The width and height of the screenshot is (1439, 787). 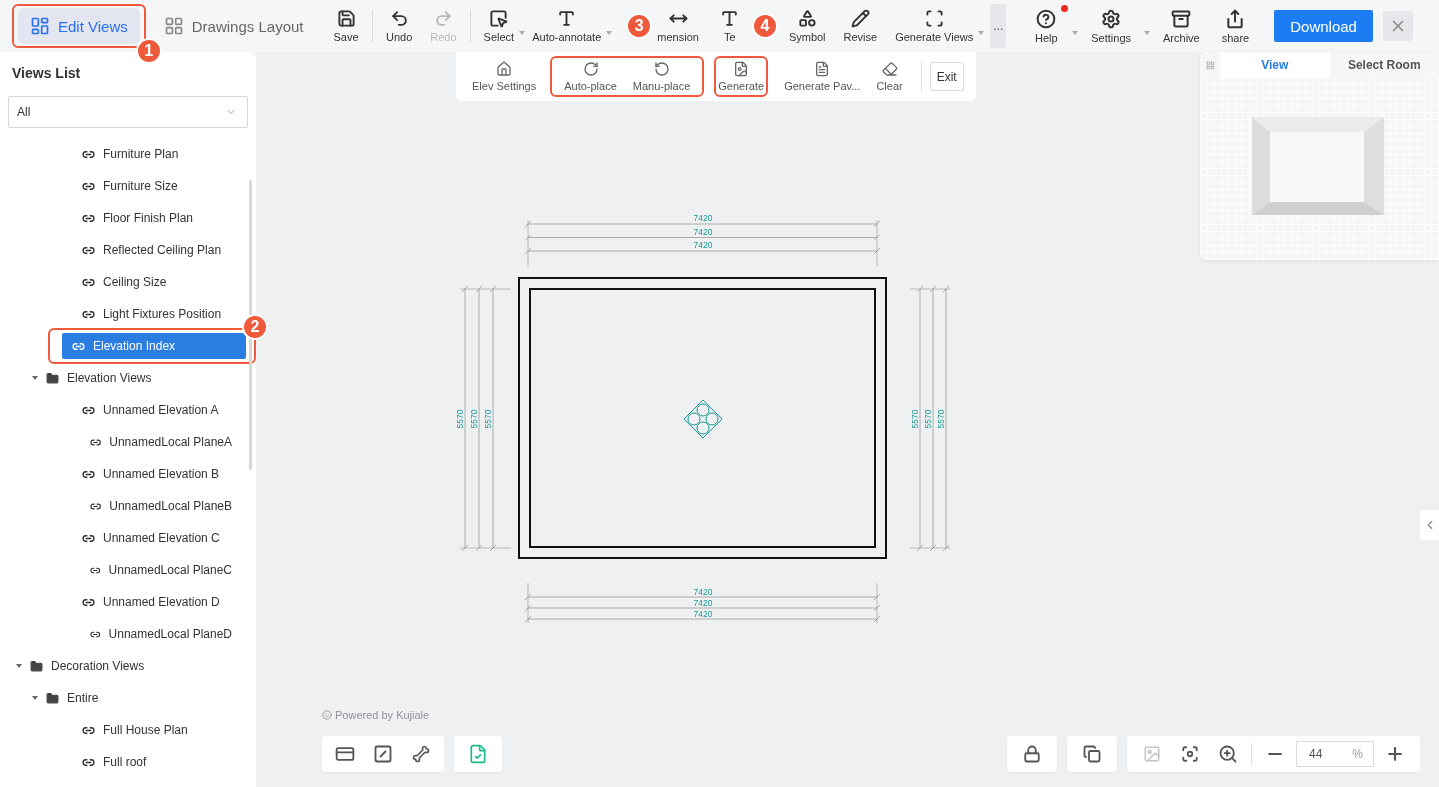 What do you see at coordinates (1335, 754) in the screenshot?
I see `zoom-input: 44 %` at bounding box center [1335, 754].